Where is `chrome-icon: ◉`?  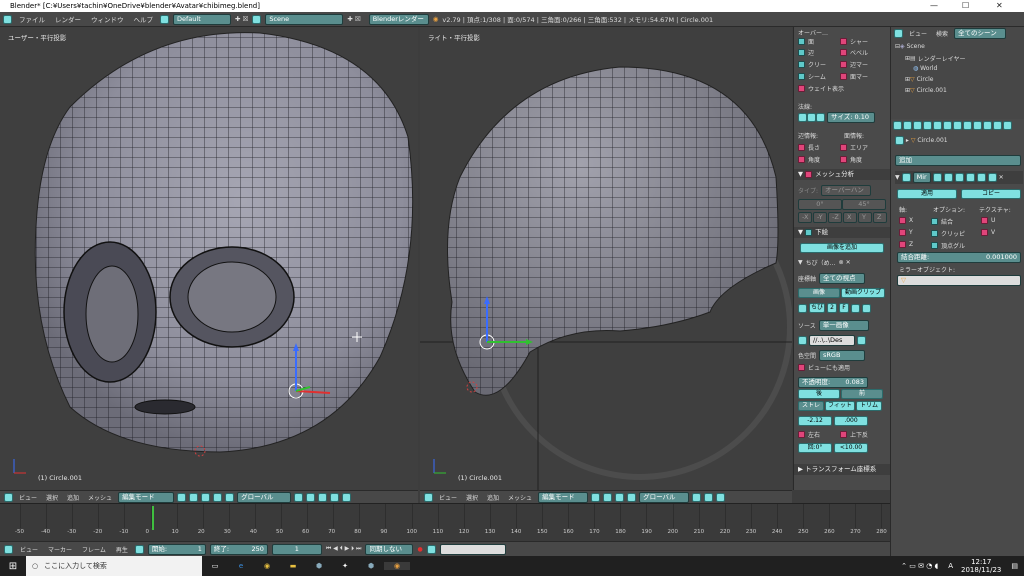
chrome-icon: ◉ is located at coordinates (267, 566).